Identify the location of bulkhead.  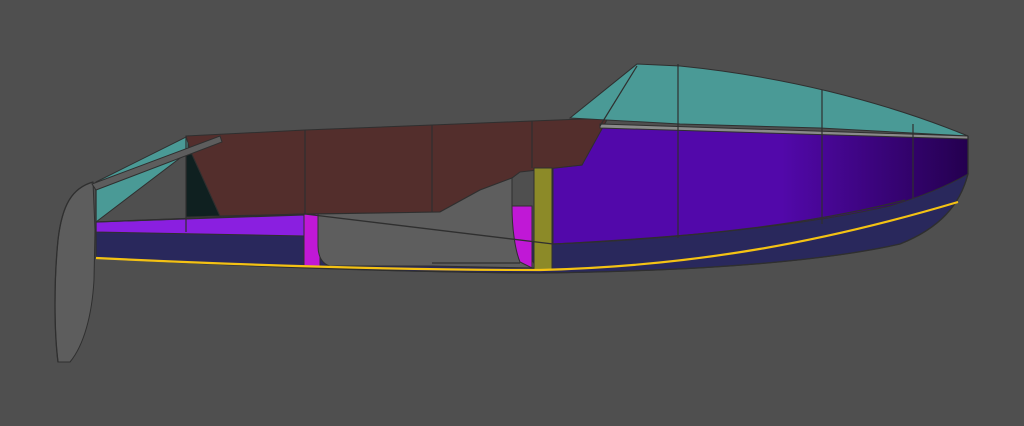
(543, 219).